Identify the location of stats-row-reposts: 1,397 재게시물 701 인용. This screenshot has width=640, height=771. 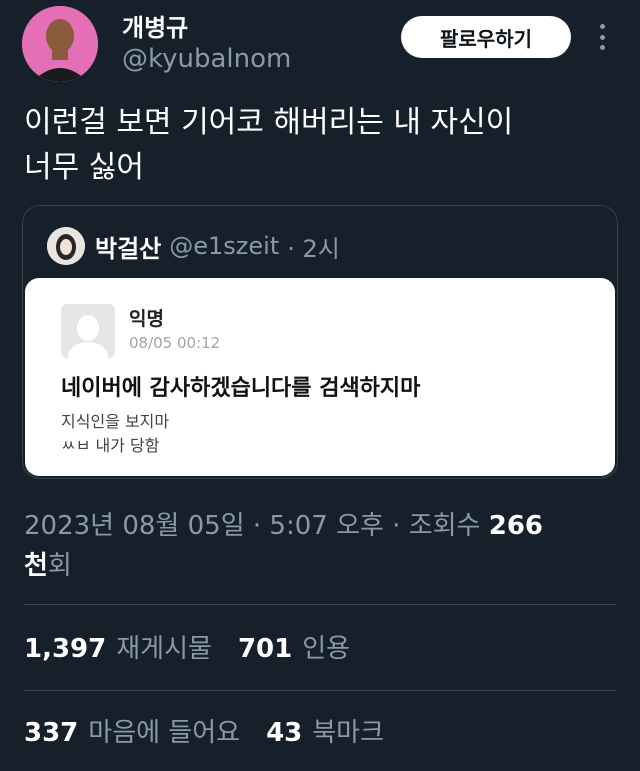
(200, 646).